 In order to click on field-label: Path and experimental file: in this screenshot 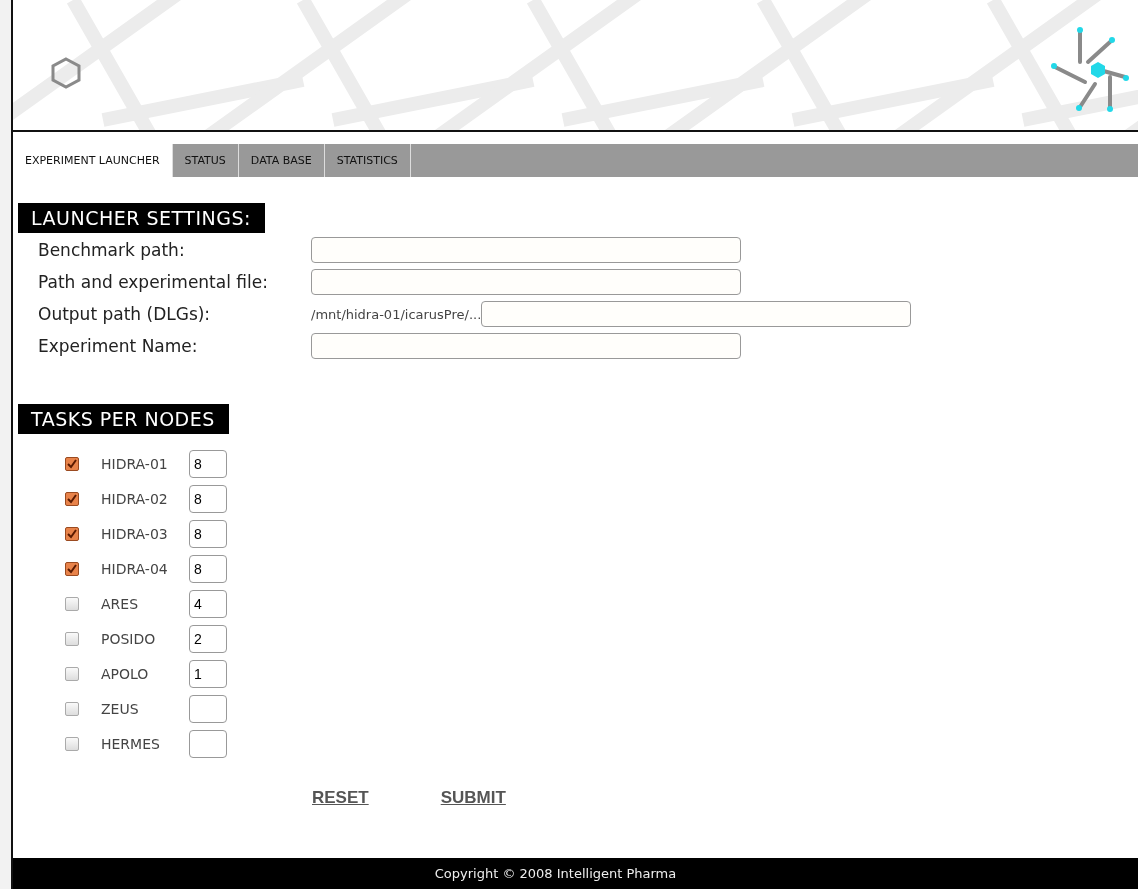, I will do `click(153, 282)`.